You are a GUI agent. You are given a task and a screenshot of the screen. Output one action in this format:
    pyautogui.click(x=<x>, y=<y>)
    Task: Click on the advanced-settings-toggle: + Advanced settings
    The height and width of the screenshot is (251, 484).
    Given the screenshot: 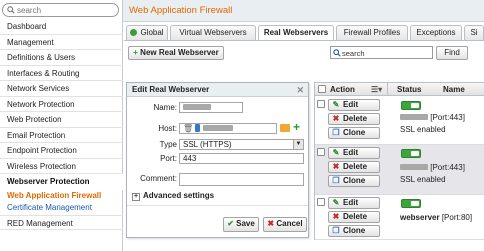 What is the action you would take?
    pyautogui.click(x=173, y=196)
    